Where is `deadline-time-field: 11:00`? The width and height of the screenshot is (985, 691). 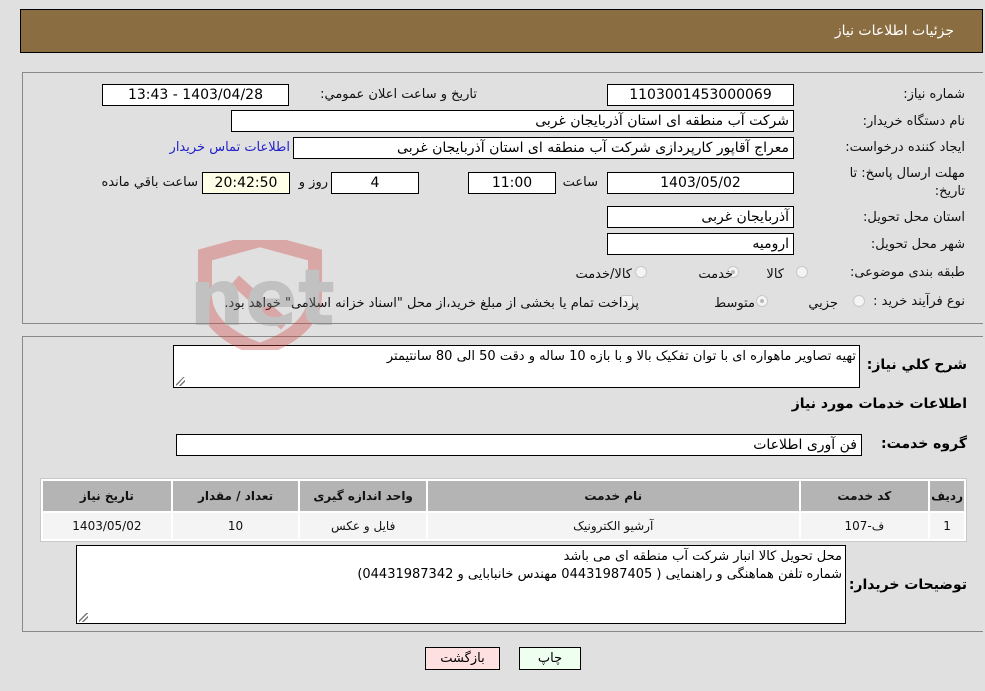
deadline-time-field: 11:00 is located at coordinates (512, 183).